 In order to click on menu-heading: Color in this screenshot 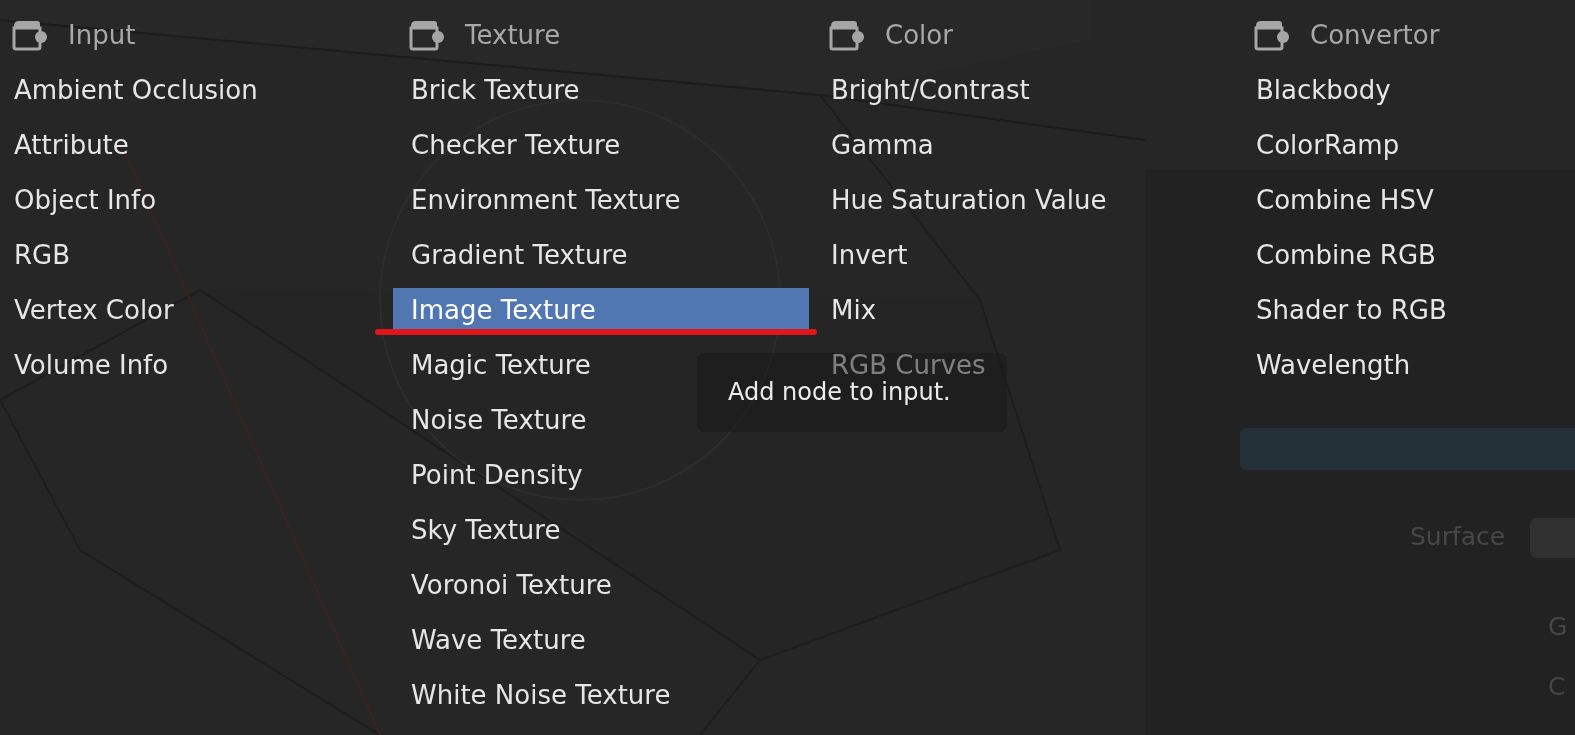, I will do `click(919, 35)`.